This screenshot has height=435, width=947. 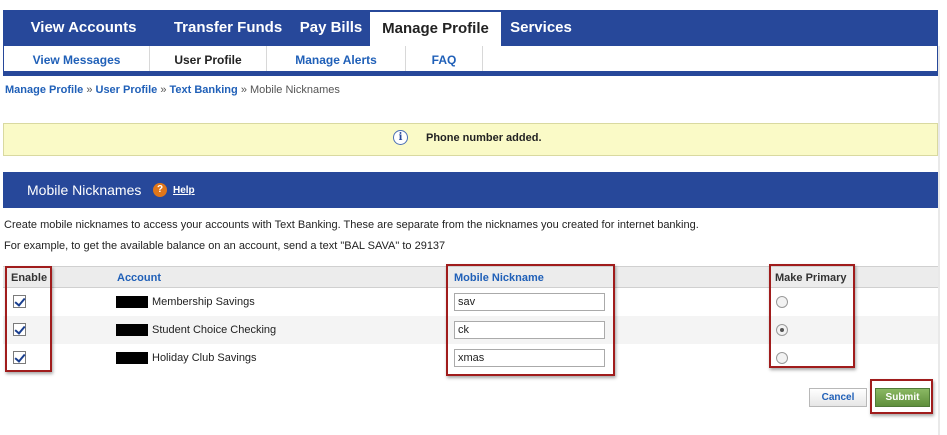 What do you see at coordinates (84, 190) in the screenshot?
I see `section-title: Mobile Nicknames` at bounding box center [84, 190].